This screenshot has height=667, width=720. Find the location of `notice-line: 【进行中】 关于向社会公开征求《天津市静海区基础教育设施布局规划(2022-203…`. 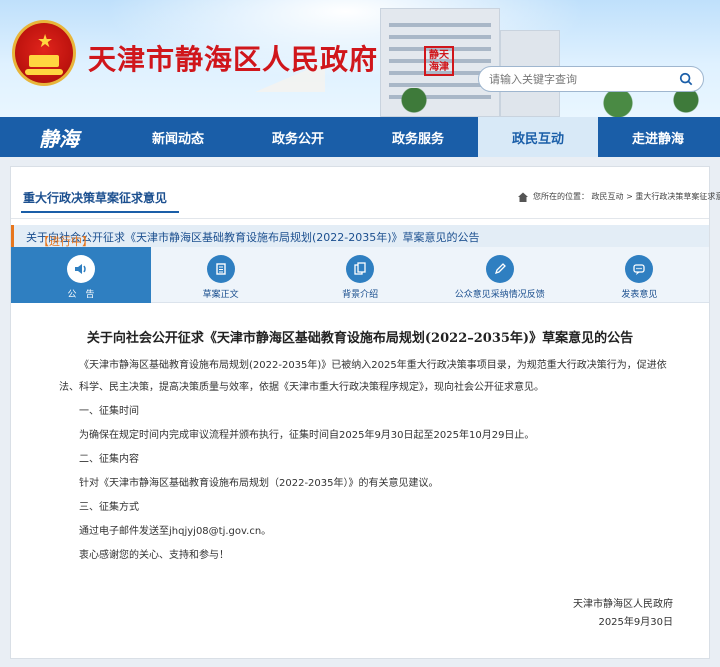

notice-line: 【进行中】 关于向社会公开征求《天津市静海区基础教育设施布局规划(2022-203… is located at coordinates (253, 238).